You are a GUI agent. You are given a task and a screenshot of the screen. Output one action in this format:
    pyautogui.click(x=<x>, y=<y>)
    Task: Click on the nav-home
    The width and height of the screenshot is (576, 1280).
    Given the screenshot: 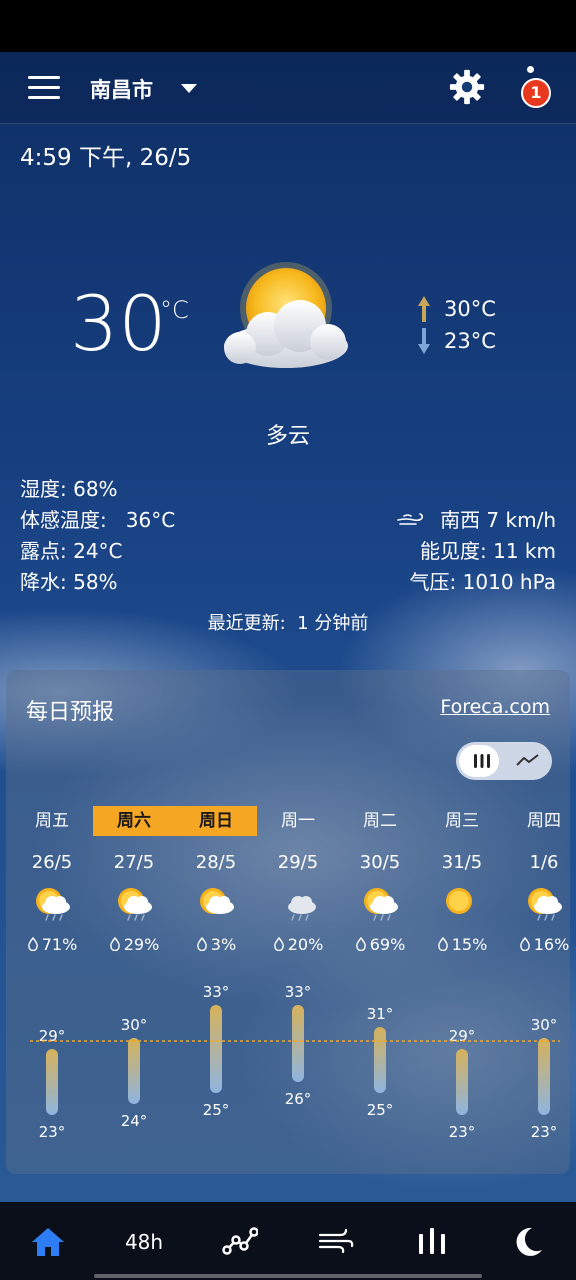 What is the action you would take?
    pyautogui.click(x=48, y=1241)
    